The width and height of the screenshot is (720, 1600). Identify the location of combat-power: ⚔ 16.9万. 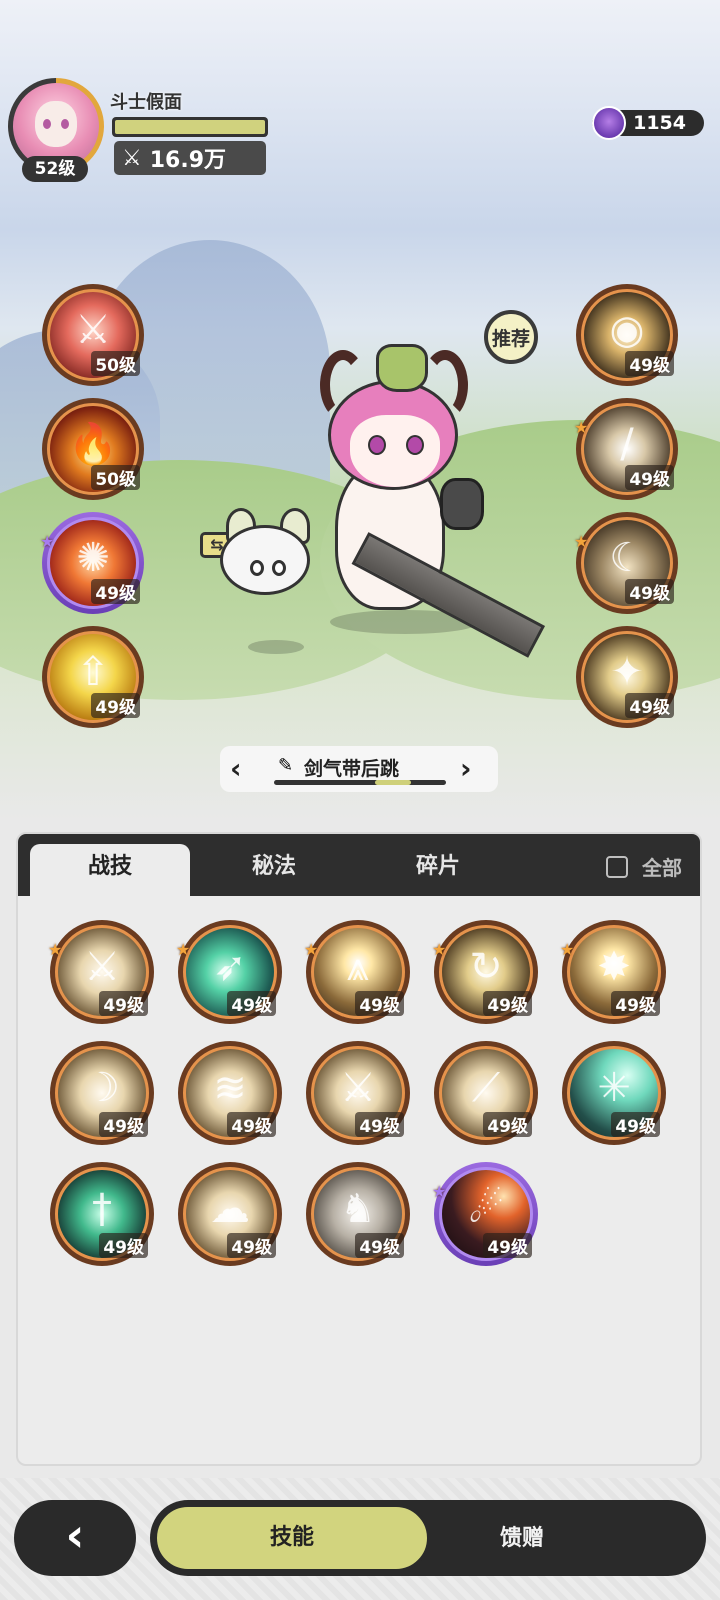
(190, 158).